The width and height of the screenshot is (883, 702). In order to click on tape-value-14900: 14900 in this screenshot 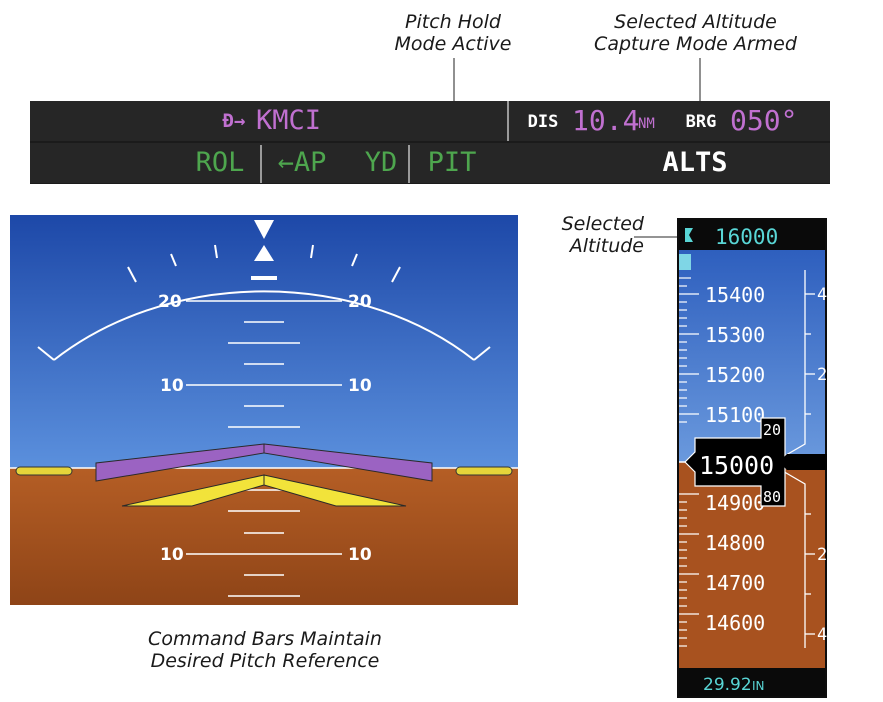, I will do `click(735, 503)`.